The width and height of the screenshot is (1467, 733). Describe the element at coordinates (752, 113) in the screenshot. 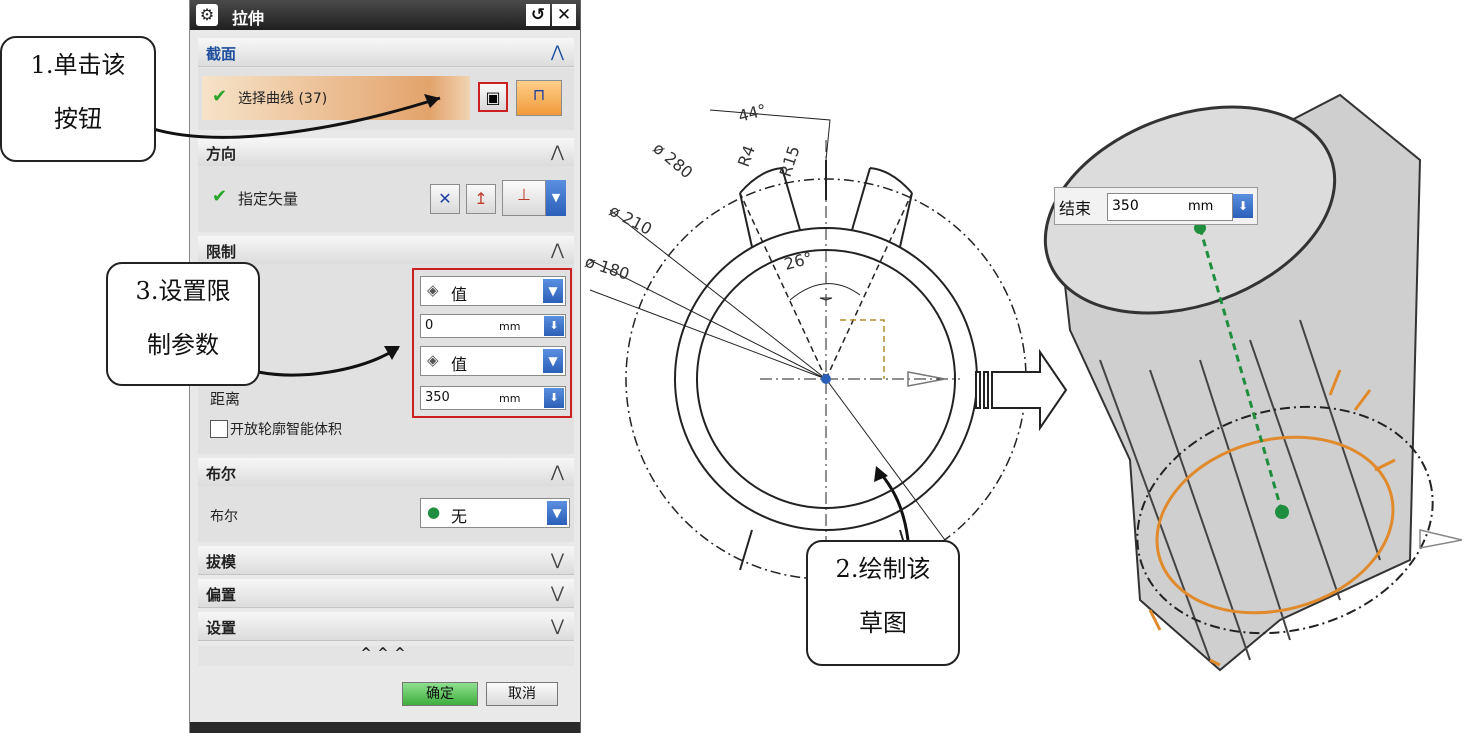

I see `dim-angle-44: 44°` at that location.